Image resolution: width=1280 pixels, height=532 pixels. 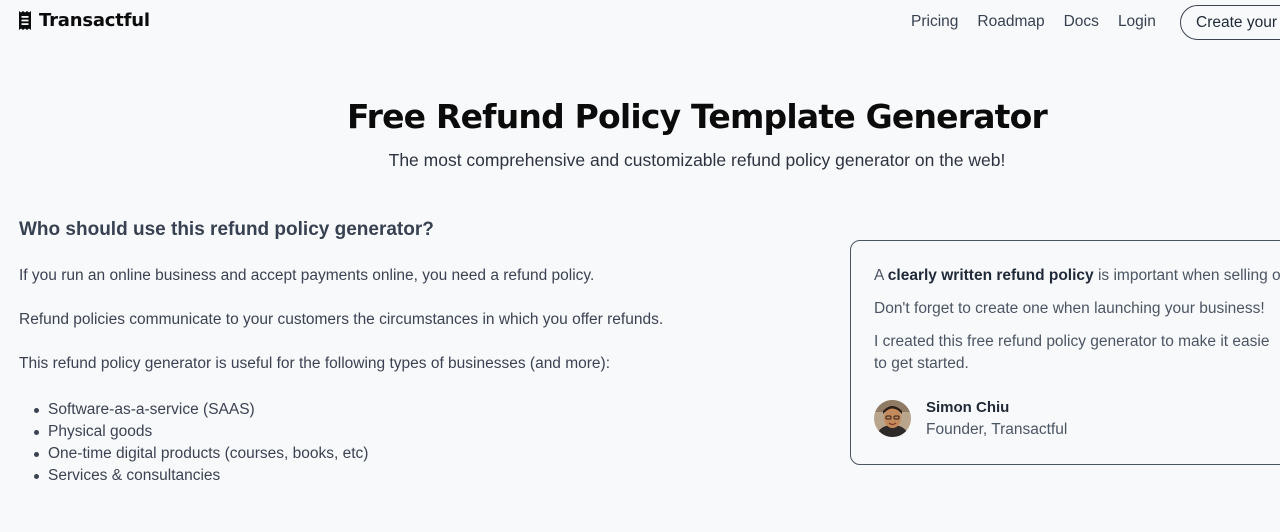 What do you see at coordinates (25, 20) in the screenshot?
I see `receipt-icon` at bounding box center [25, 20].